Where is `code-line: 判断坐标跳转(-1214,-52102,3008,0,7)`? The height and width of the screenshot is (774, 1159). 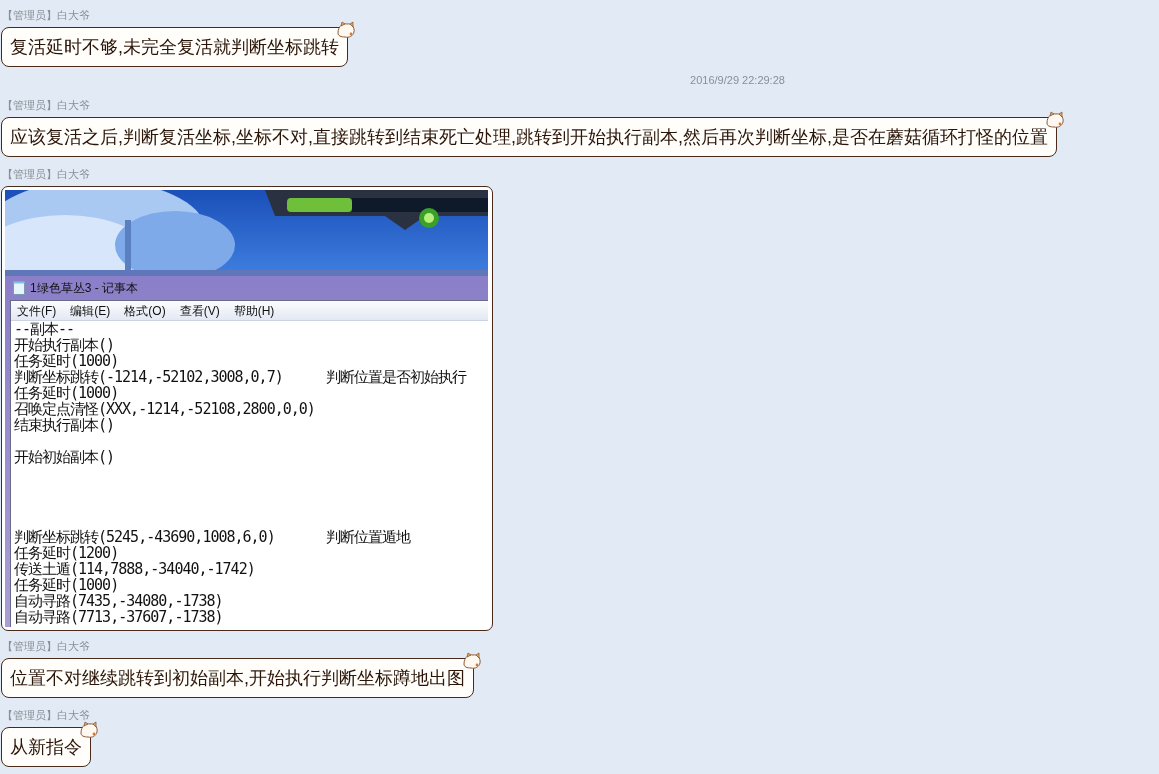 code-line: 判断坐标跳转(-1214,-52102,3008,0,7) is located at coordinates (149, 377).